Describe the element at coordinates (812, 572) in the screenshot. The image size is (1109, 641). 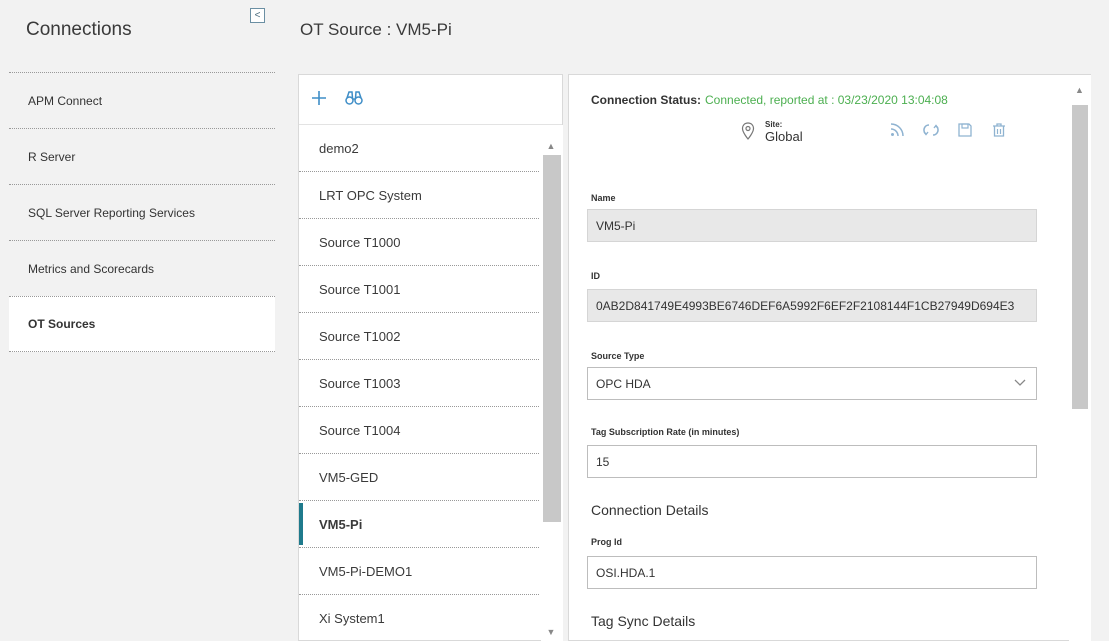
I see `prog-id-input: OSI.HDA.1` at that location.